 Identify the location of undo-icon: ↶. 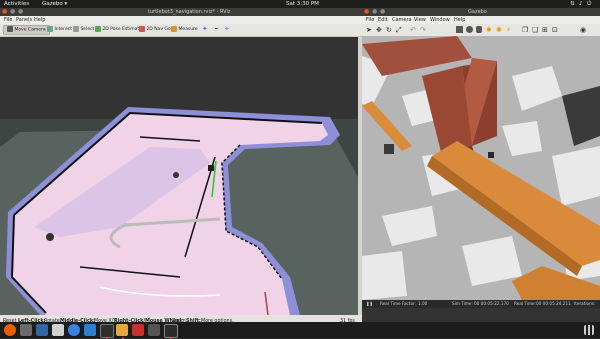
(413, 30).